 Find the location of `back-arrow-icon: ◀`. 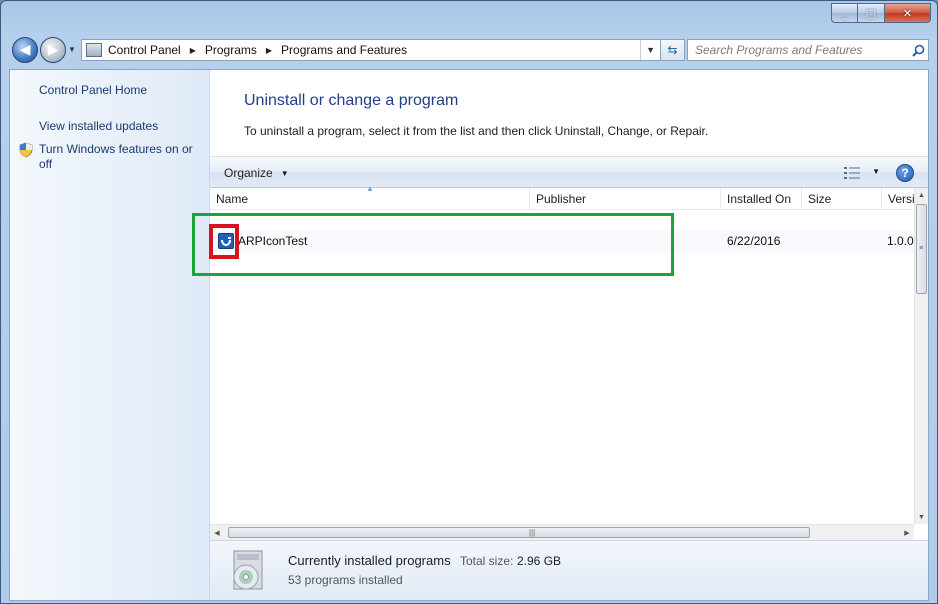

back-arrow-icon: ◀ is located at coordinates (25, 50).